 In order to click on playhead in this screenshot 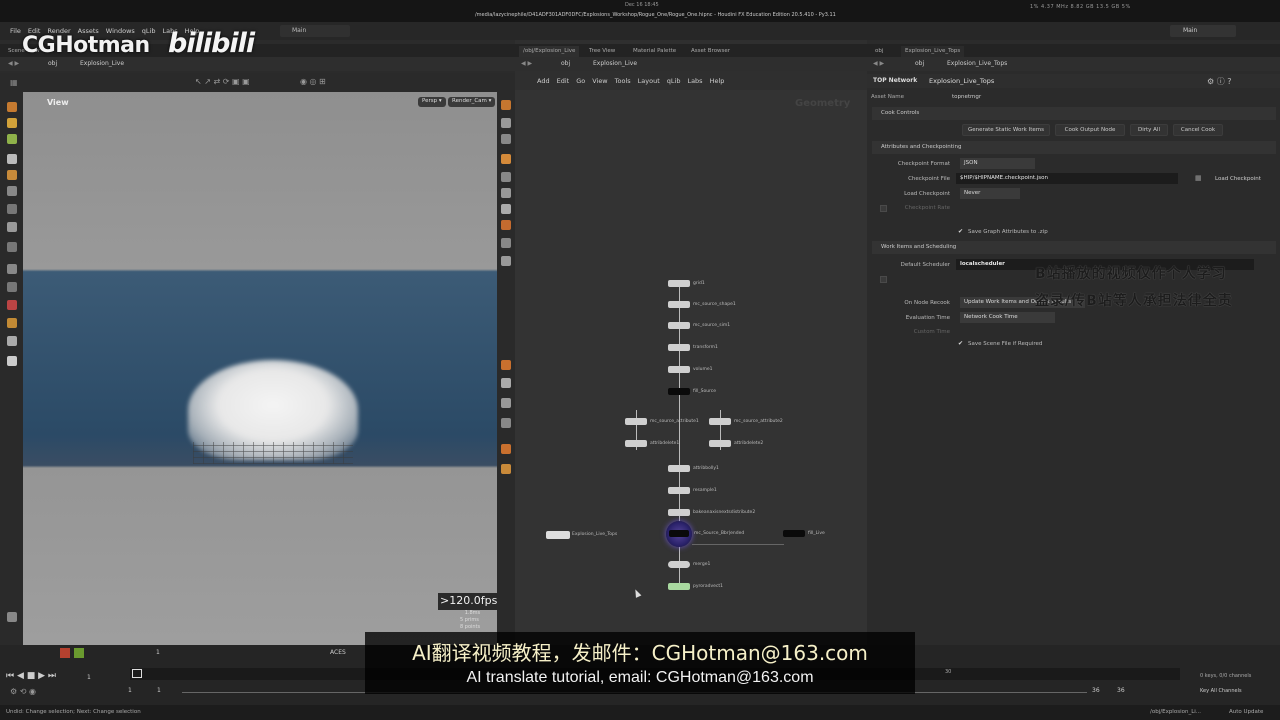, I will do `click(137, 673)`.